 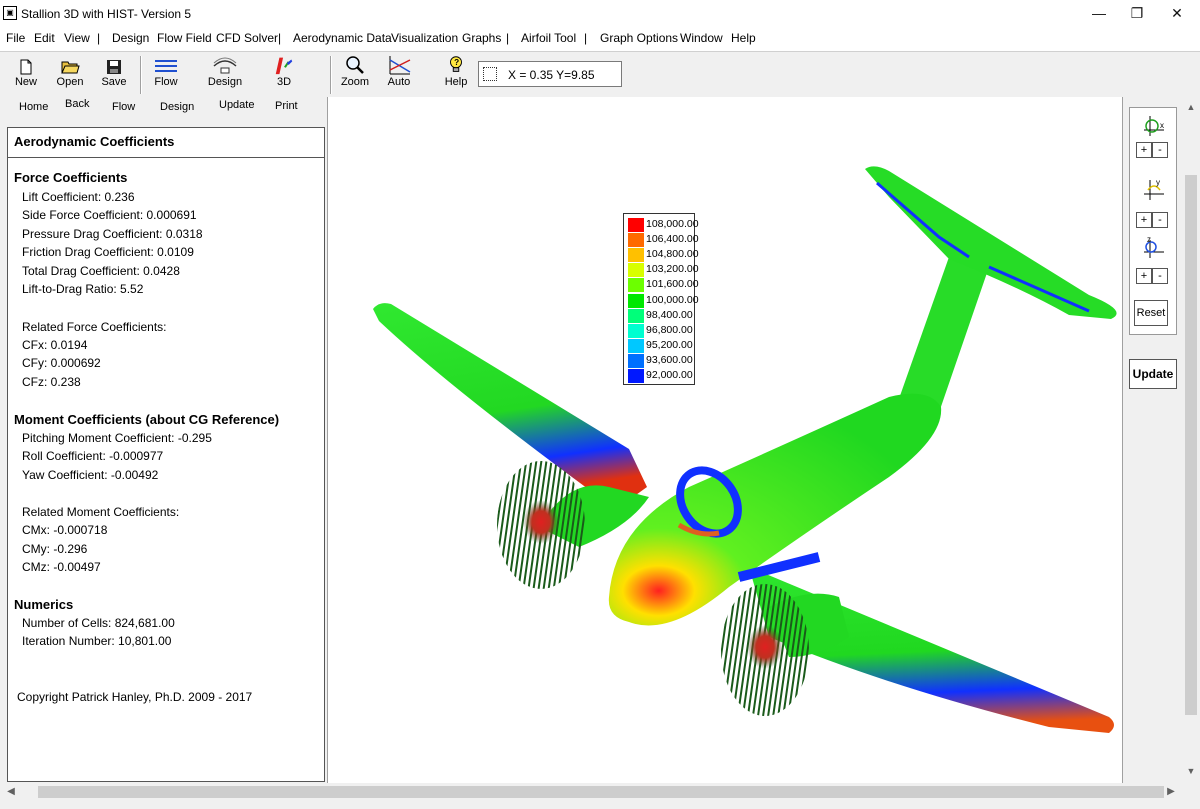 What do you see at coordinates (490, 74) in the screenshot?
I see `crosshair-icon` at bounding box center [490, 74].